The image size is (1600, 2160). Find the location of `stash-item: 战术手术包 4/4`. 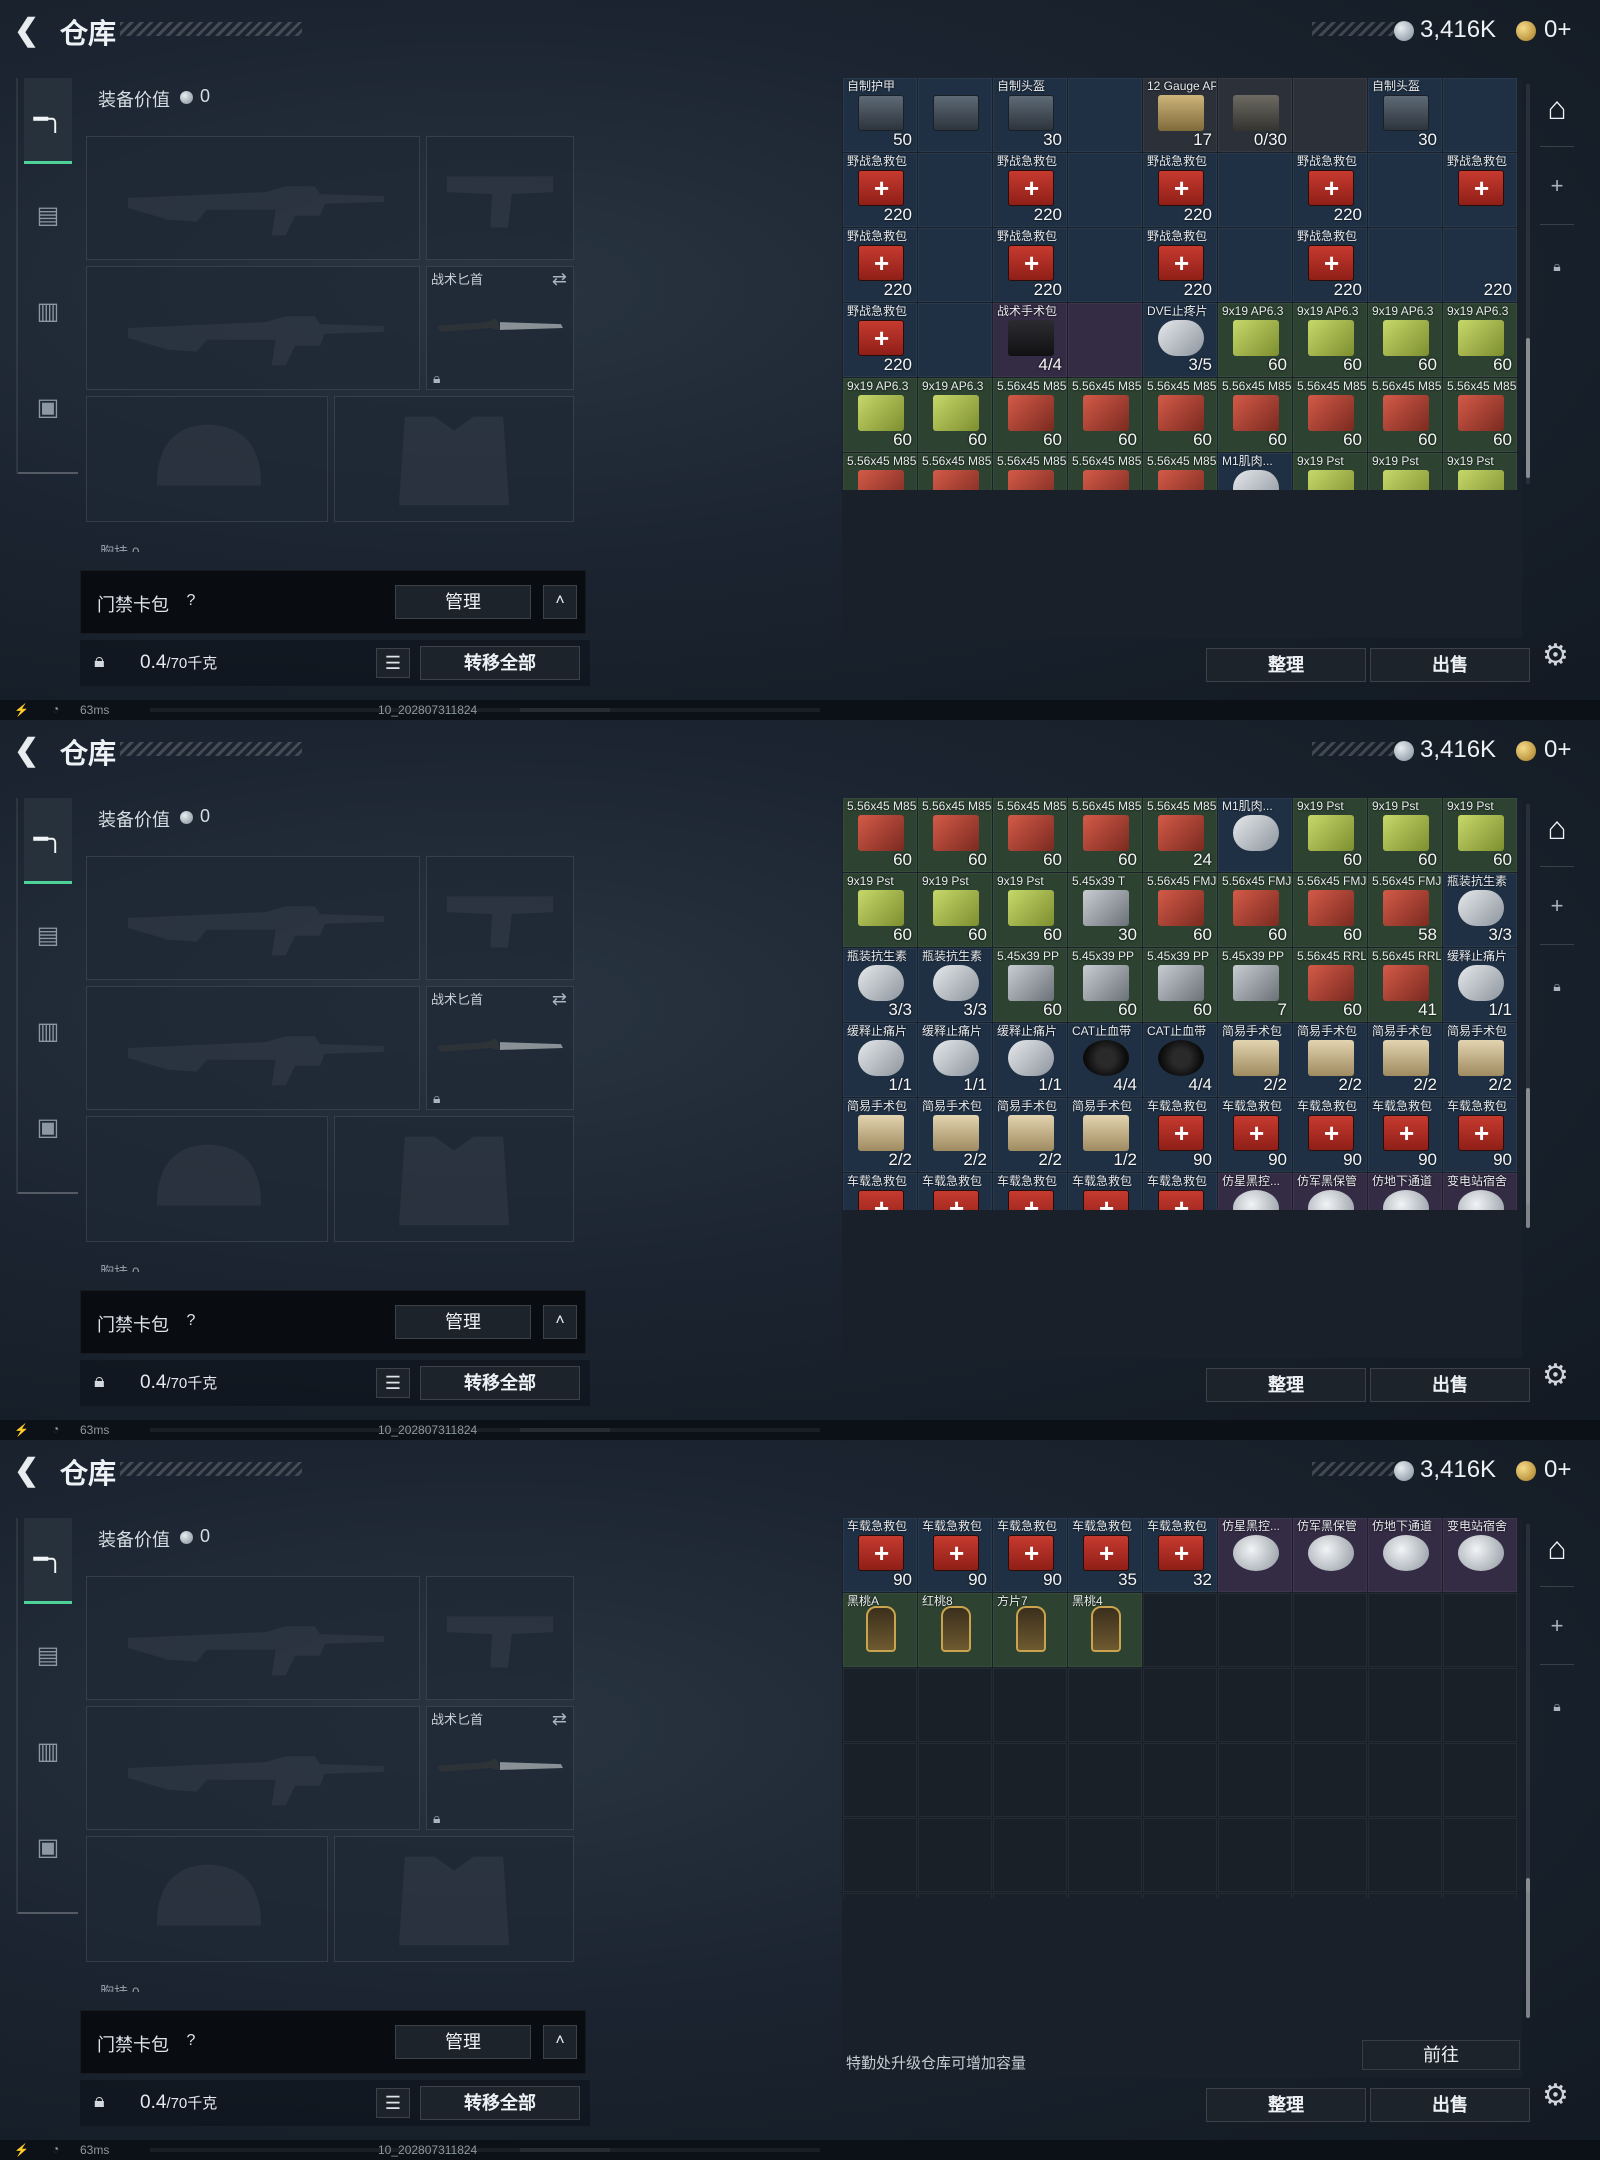

stash-item: 战术手术包 4/4 is located at coordinates (1030, 340).